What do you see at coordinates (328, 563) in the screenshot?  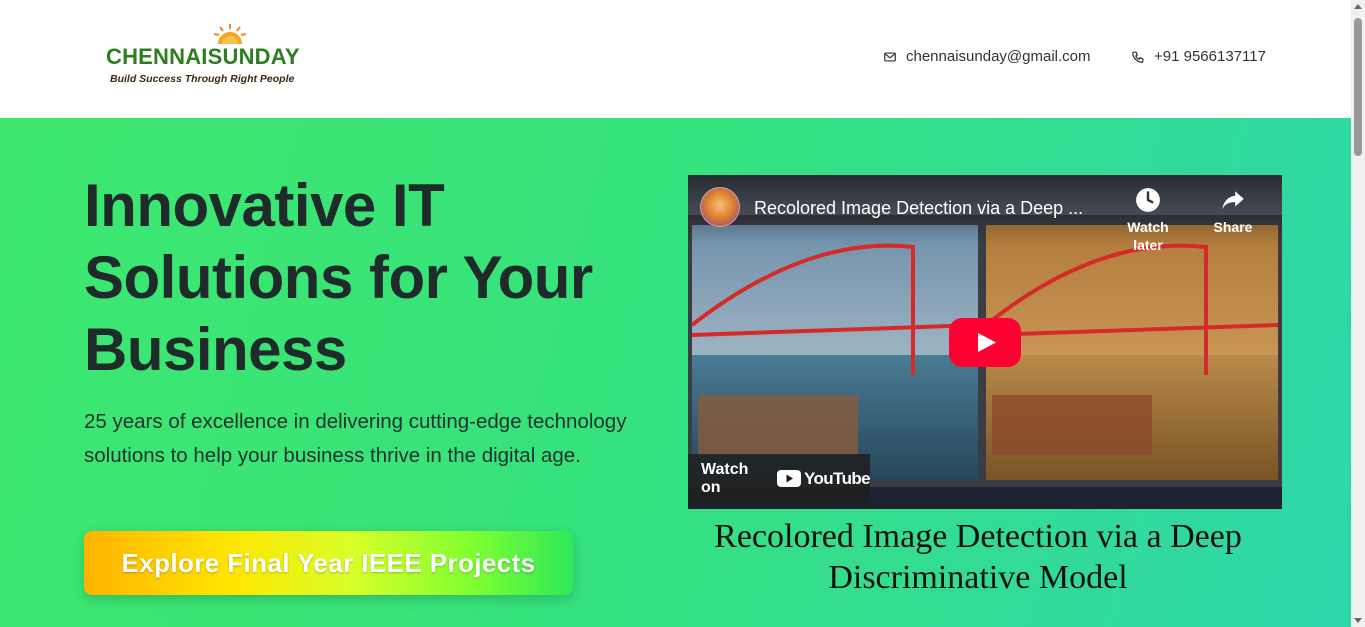 I see `explore-projects-button: Explore Final Year IEEE Projects` at bounding box center [328, 563].